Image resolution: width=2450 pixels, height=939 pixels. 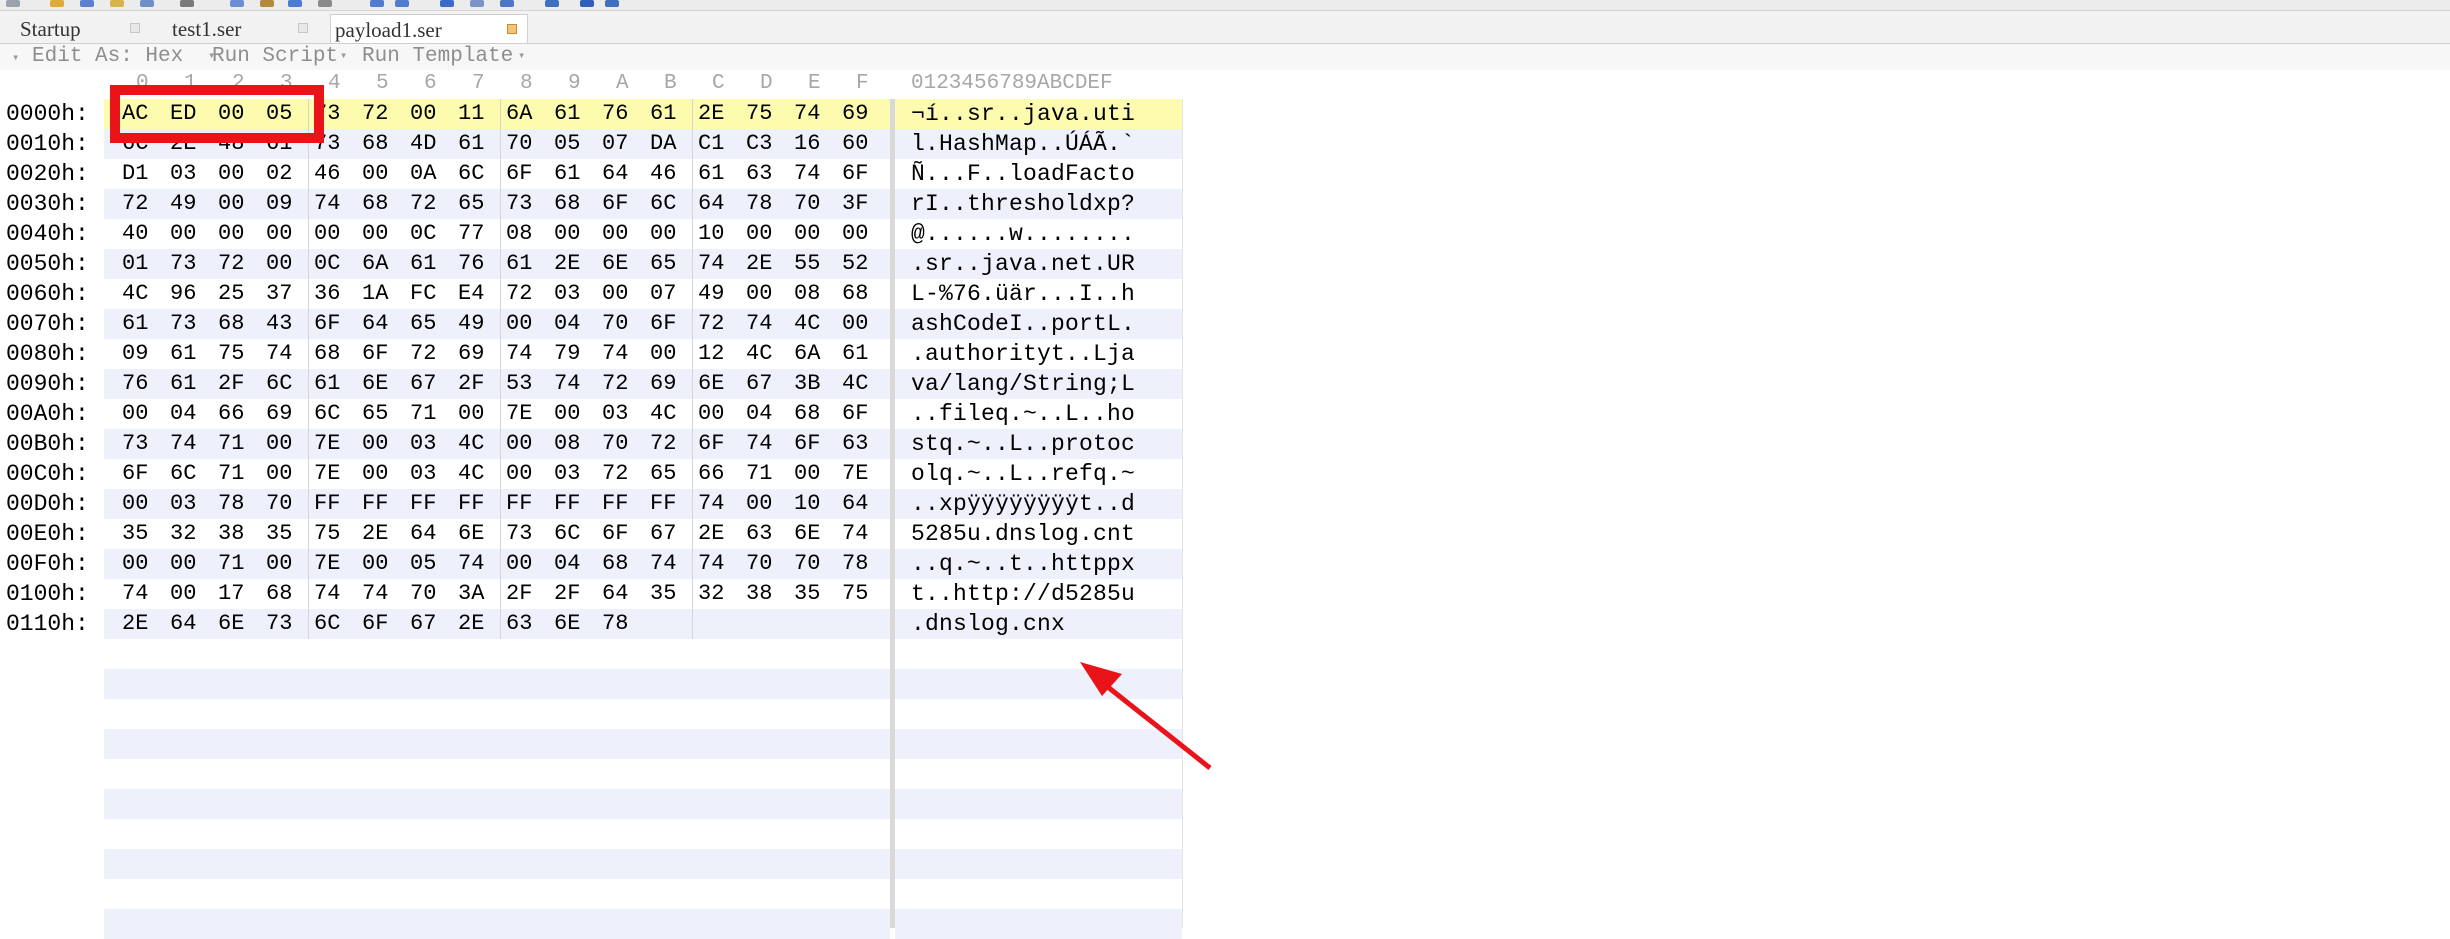 I want to click on hex-byte: 10, so click(x=711, y=234).